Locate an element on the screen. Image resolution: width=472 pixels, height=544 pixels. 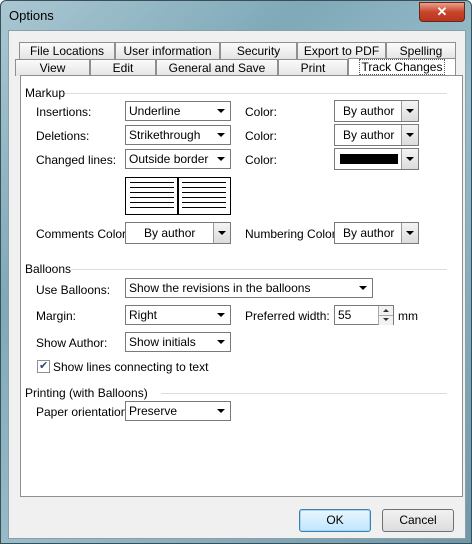
preferred-width-label: Preferred width: is located at coordinates (287, 316).